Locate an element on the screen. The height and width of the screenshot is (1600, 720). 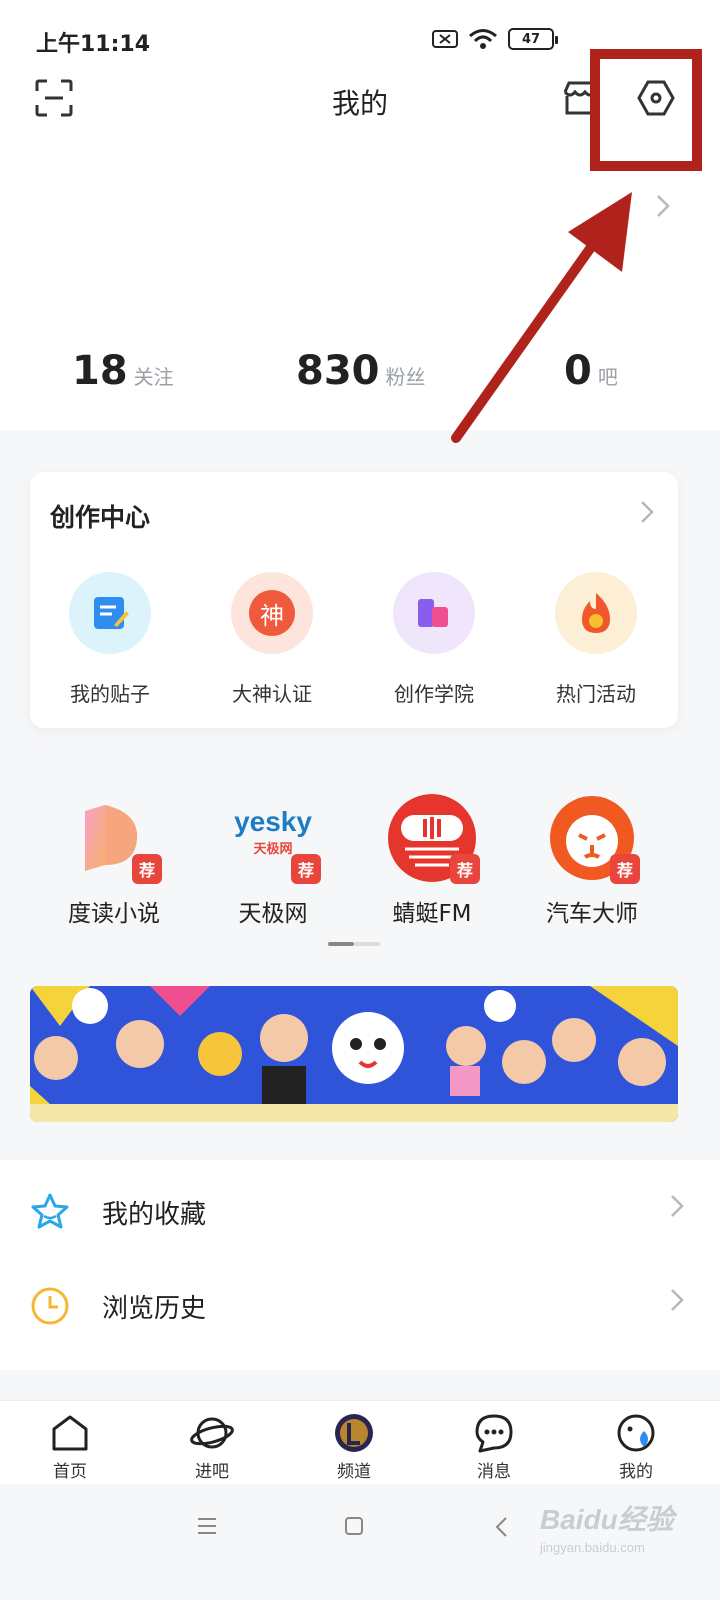
annotation-overlay is located at coordinates (576, 246).